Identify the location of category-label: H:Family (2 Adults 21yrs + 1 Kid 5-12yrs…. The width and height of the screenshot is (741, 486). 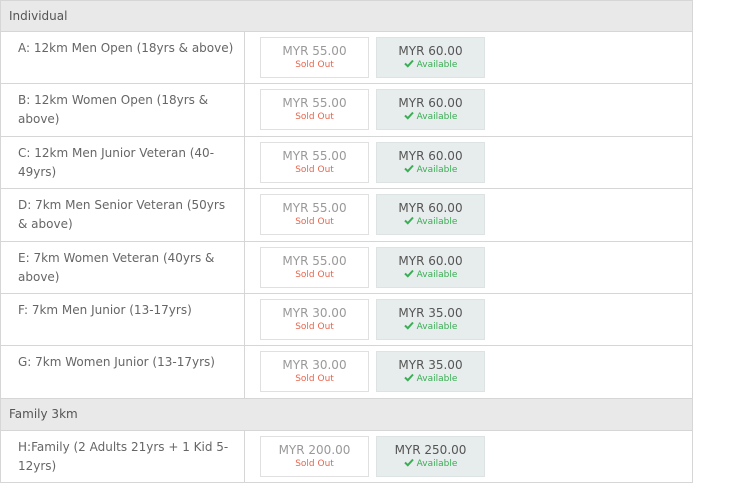
(122, 456).